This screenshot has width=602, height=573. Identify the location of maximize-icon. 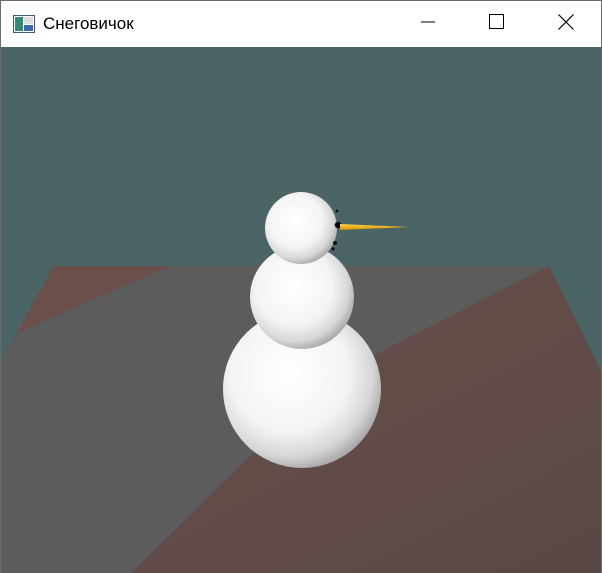
(496, 24).